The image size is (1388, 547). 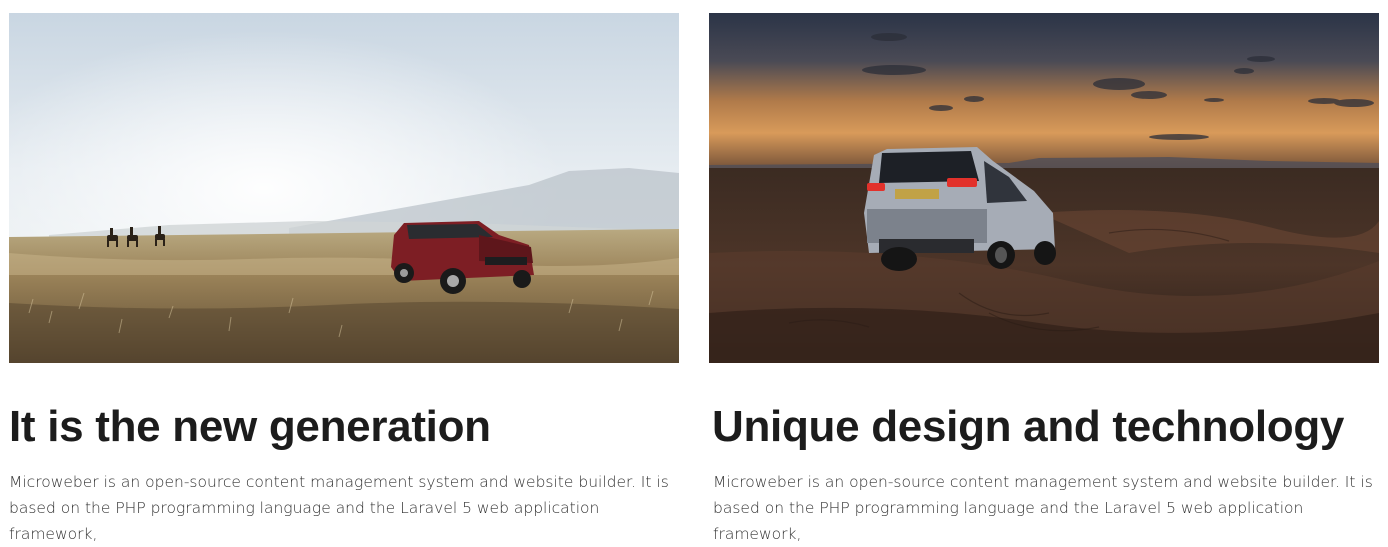 What do you see at coordinates (1028, 426) in the screenshot?
I see `feature-title: Unique design and technology` at bounding box center [1028, 426].